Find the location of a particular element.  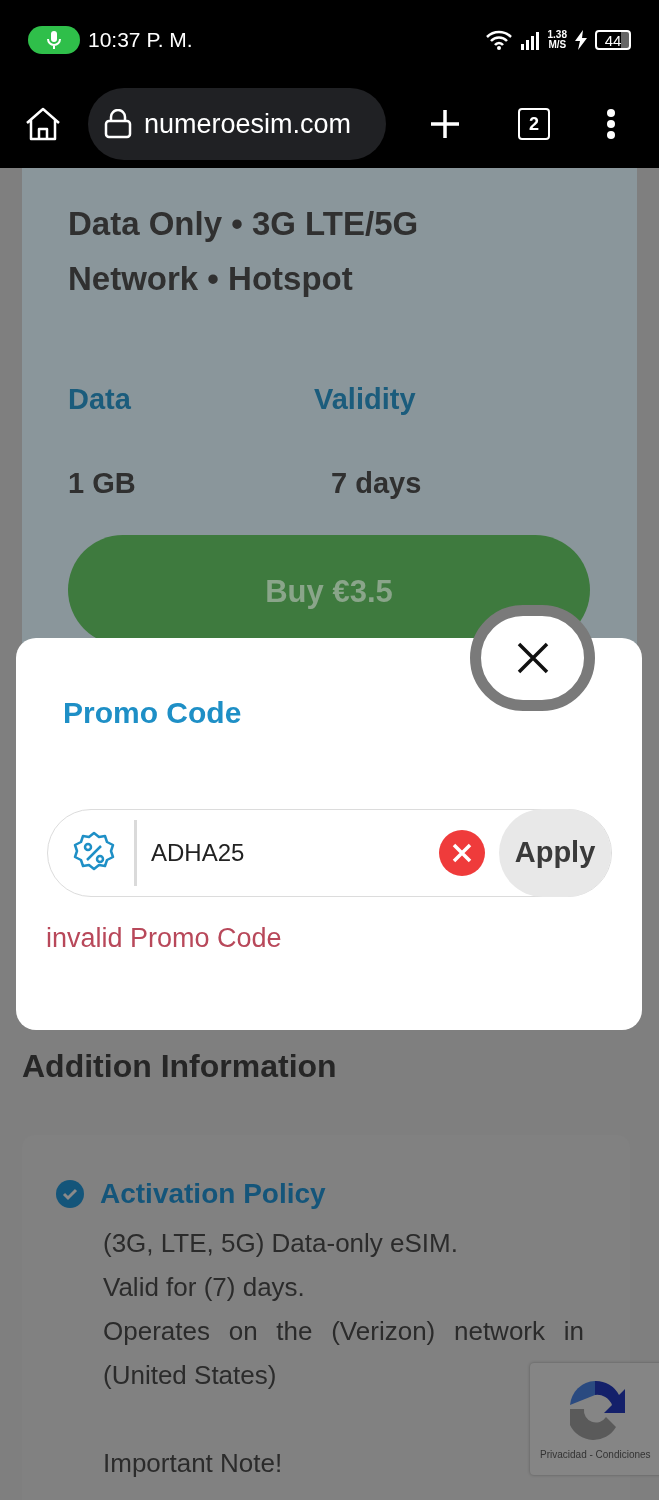

close-icon is located at coordinates (532, 658).